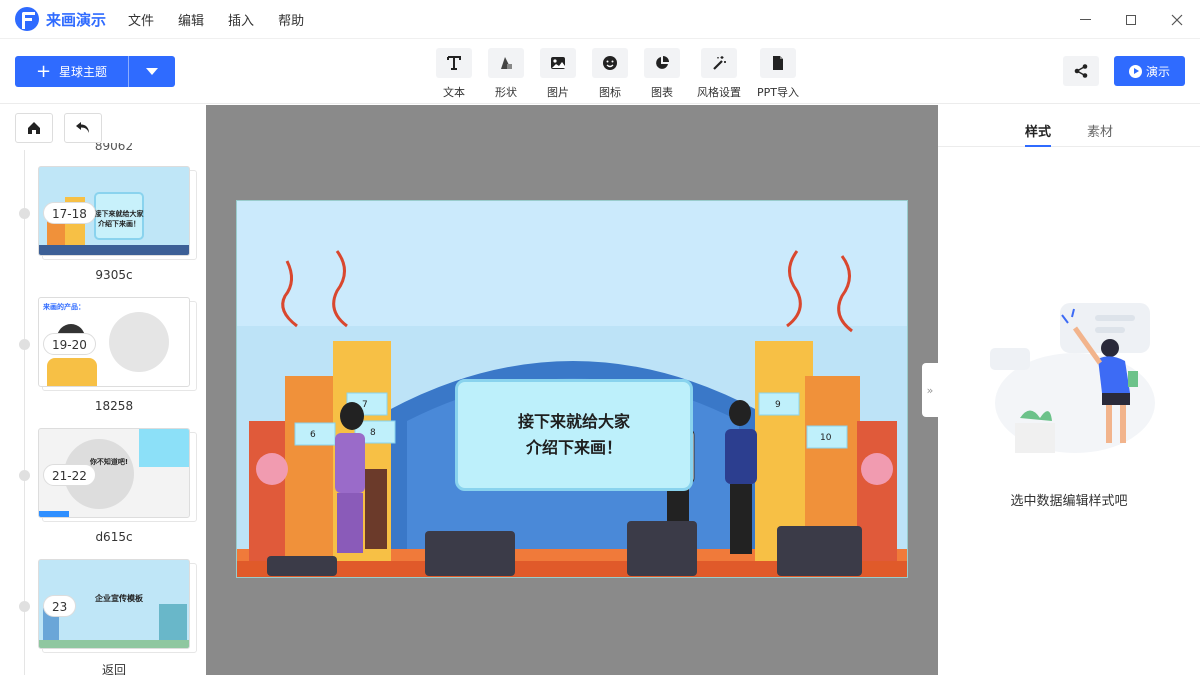 The height and width of the screenshot is (675, 1200). What do you see at coordinates (778, 405) in the screenshot?
I see `slide-sign-number: 9` at bounding box center [778, 405].